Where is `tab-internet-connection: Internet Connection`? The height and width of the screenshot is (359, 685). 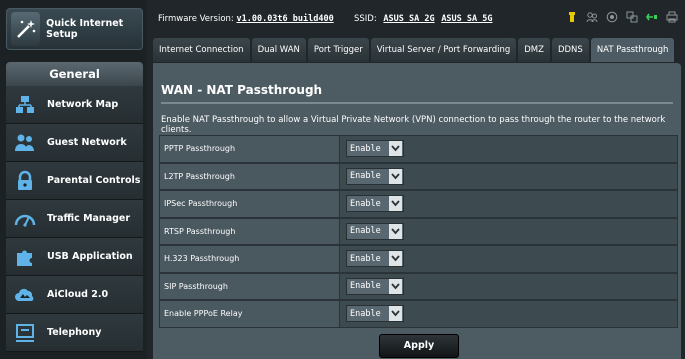 tab-internet-connection: Internet Connection is located at coordinates (201, 50).